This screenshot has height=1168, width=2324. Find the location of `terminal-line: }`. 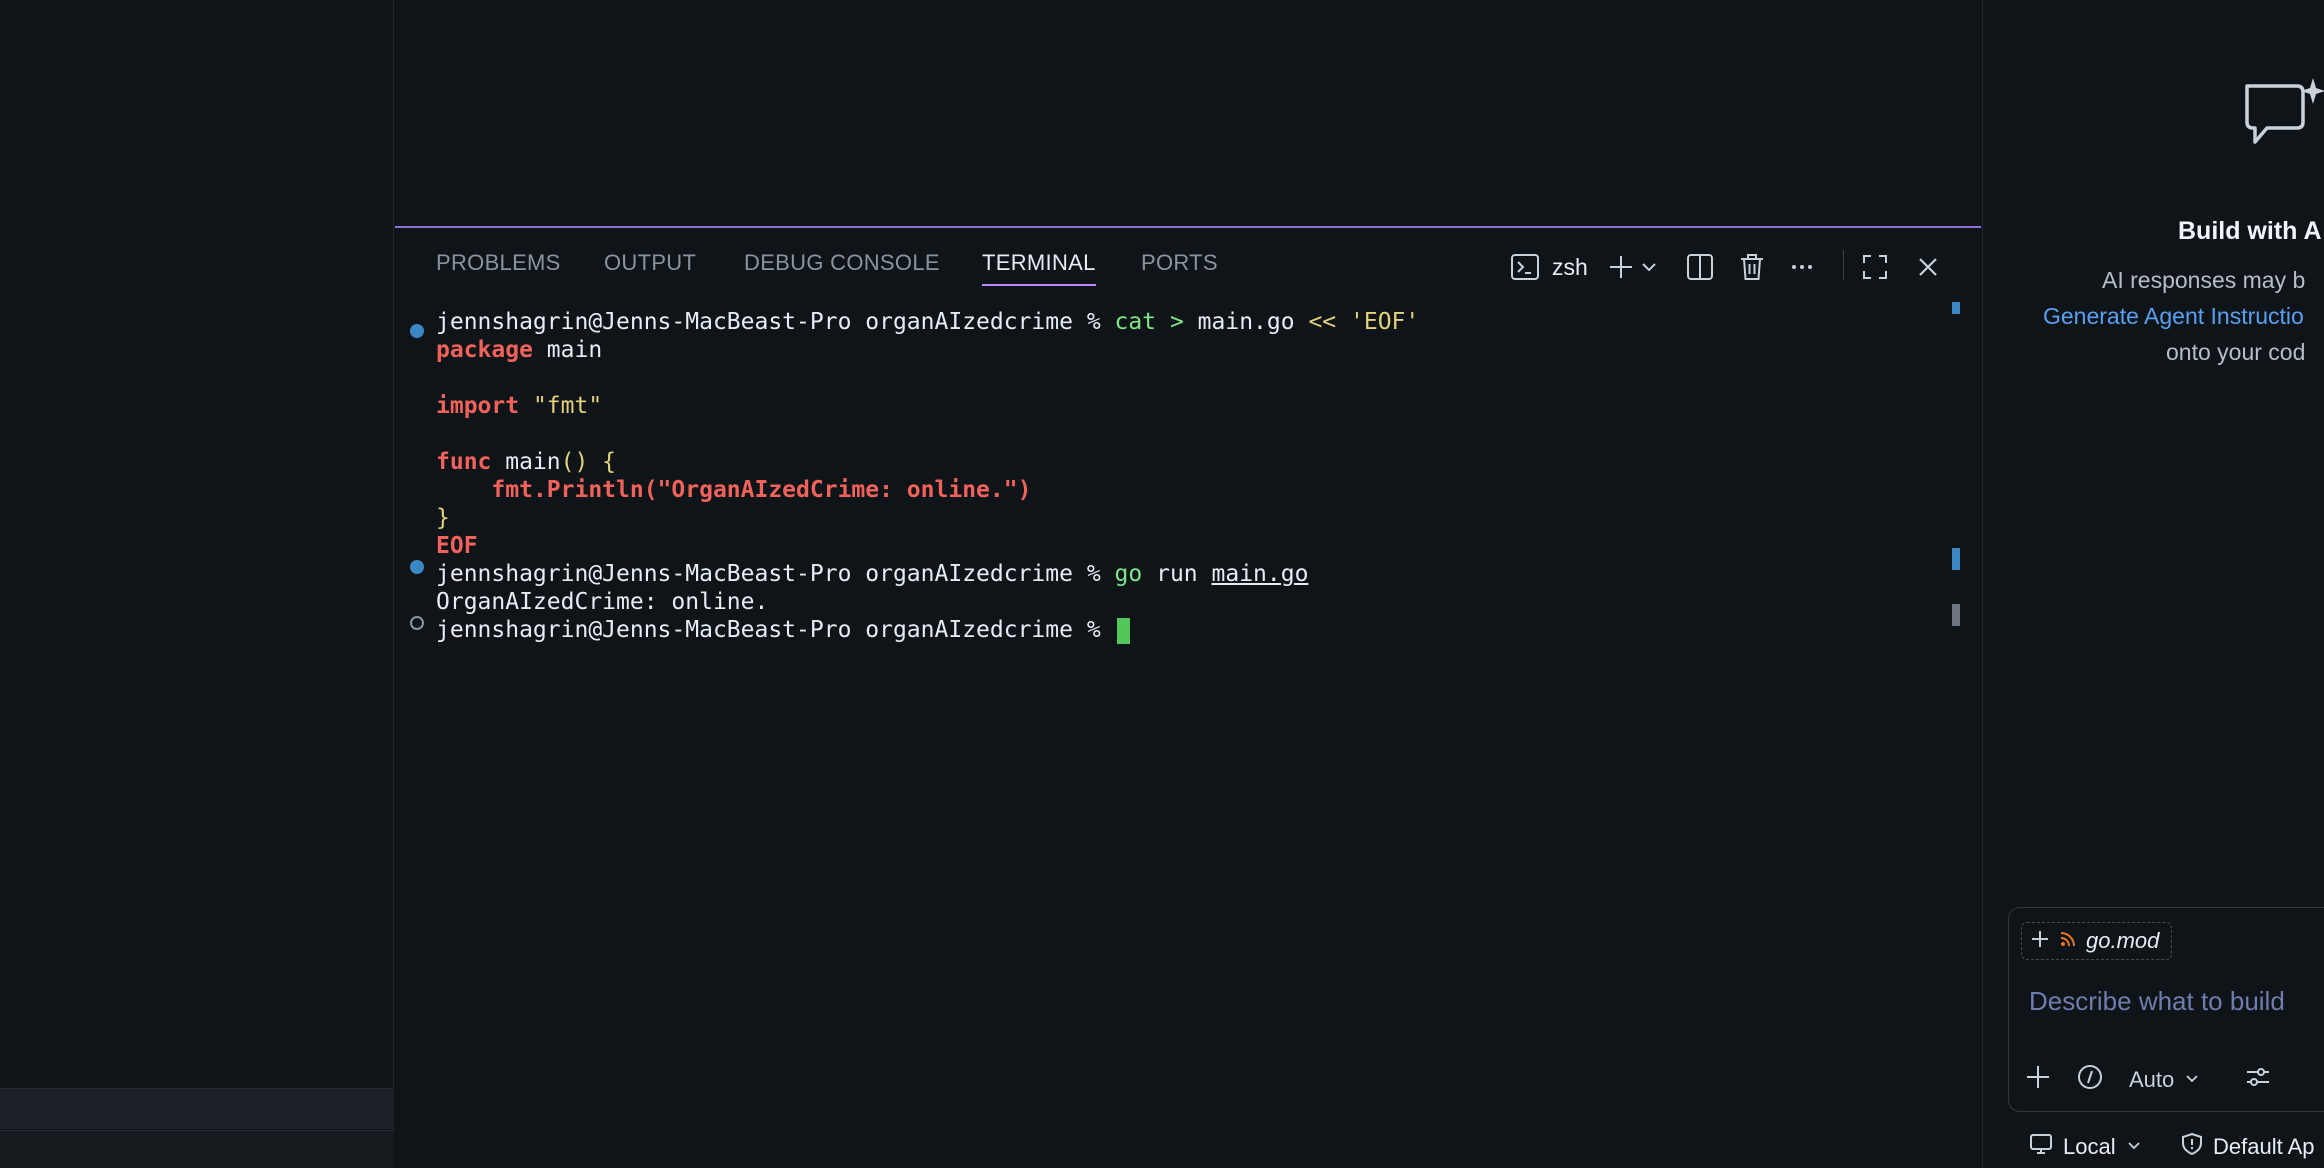

terminal-line: } is located at coordinates (443, 518).